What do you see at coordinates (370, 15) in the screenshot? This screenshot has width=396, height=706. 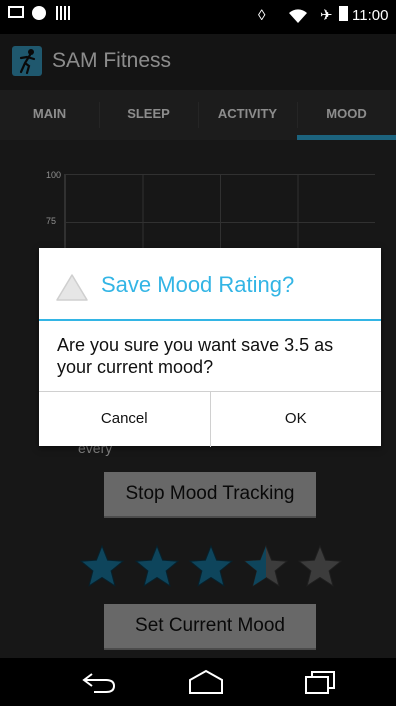 I see `status-time: 11:00` at bounding box center [370, 15].